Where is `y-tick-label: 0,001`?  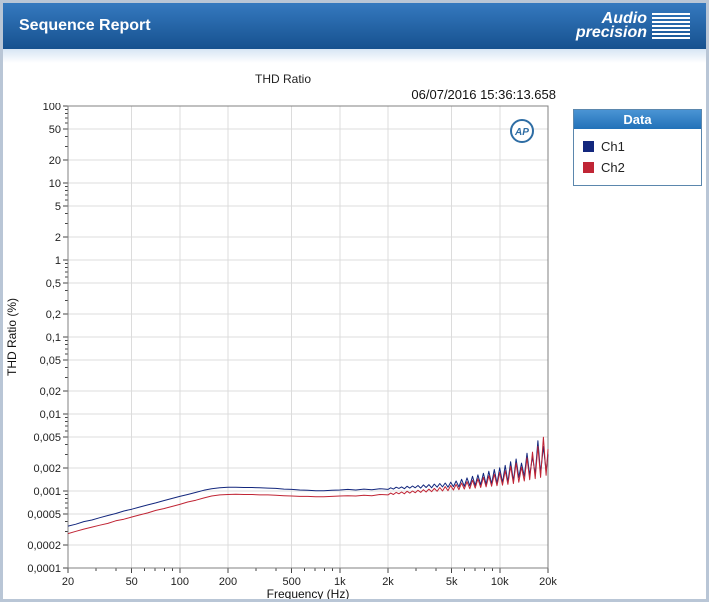
y-tick-label: 0,001 is located at coordinates (47, 492).